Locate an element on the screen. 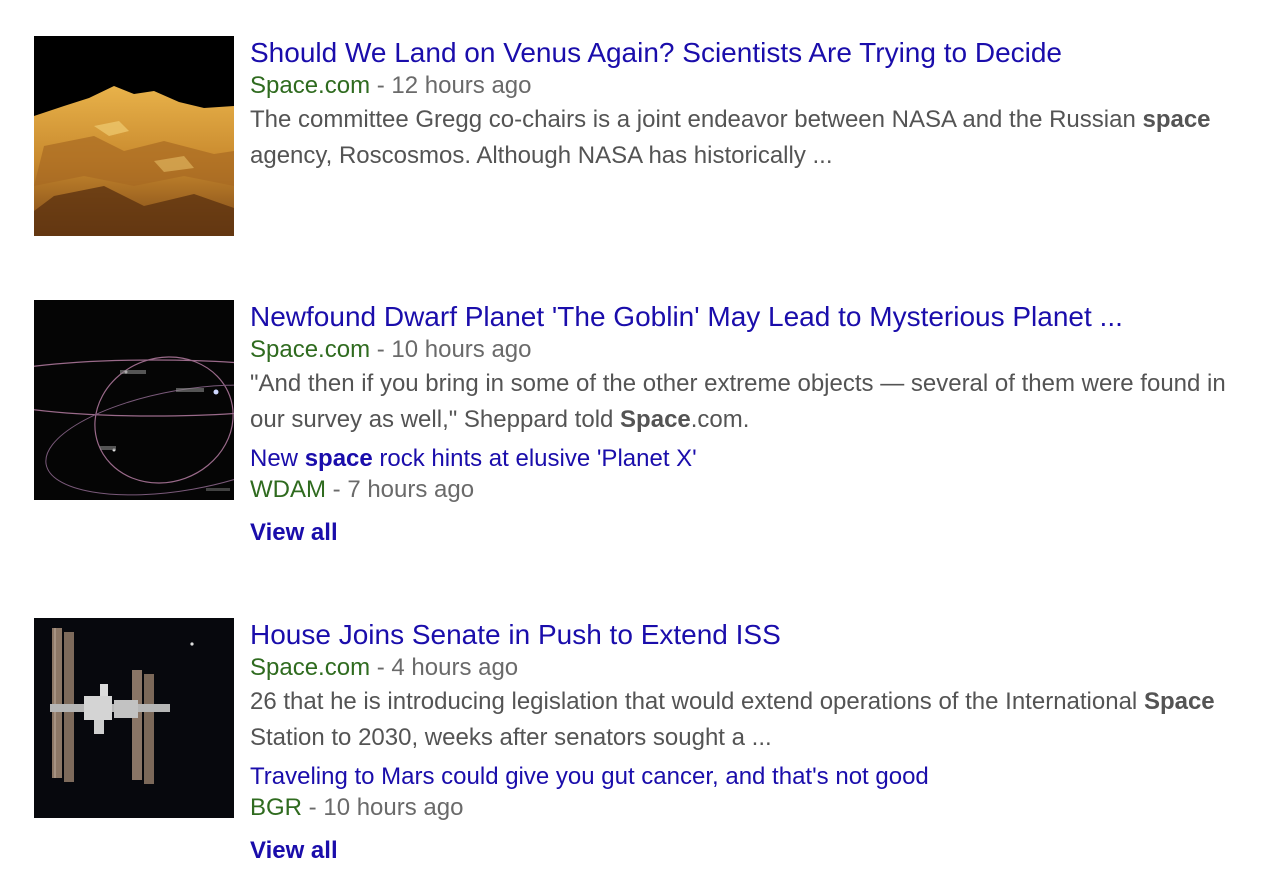  related-source: WDAM is located at coordinates (288, 489).